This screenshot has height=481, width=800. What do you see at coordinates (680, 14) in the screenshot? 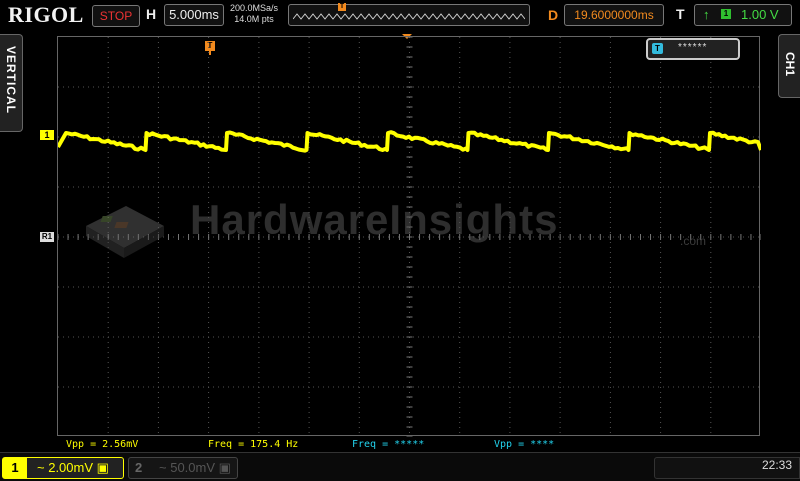
I see `trigger-label: T` at bounding box center [680, 14].